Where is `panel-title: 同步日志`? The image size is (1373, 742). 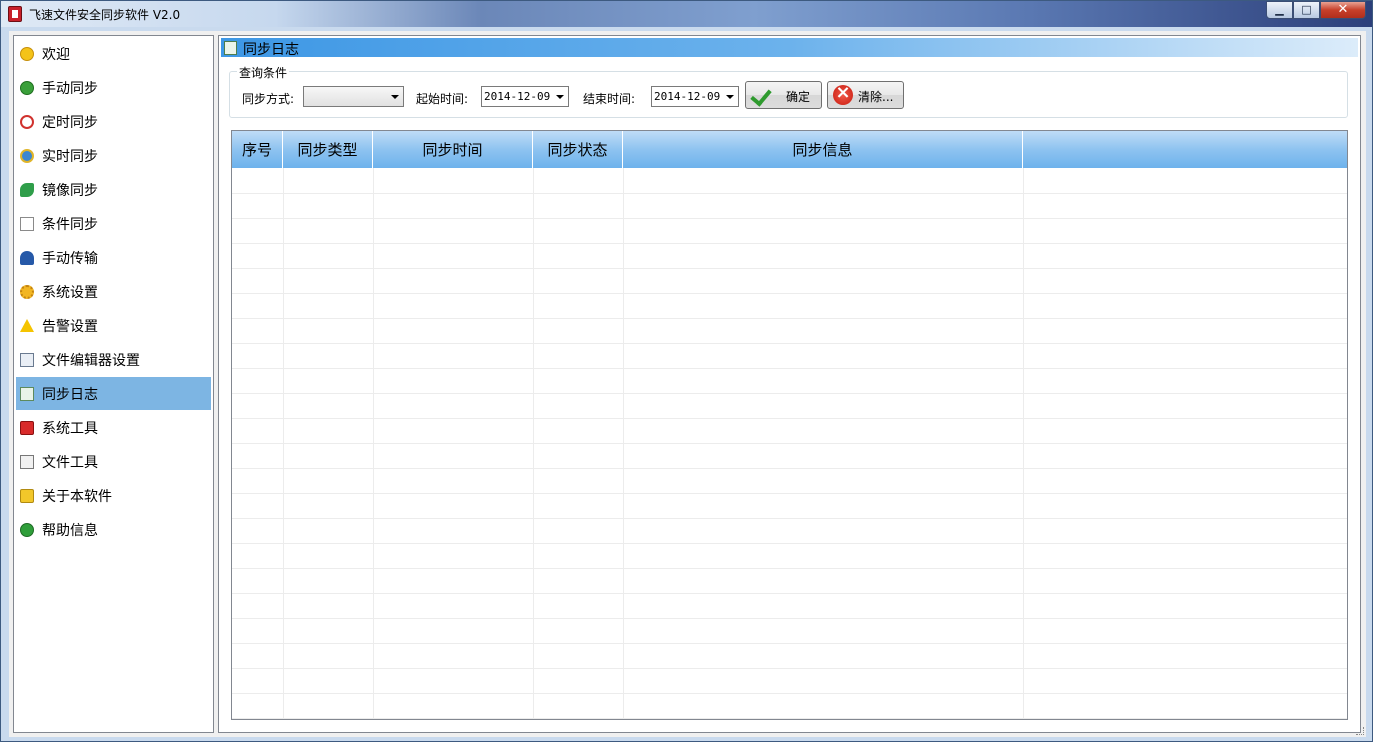 panel-title: 同步日志 is located at coordinates (271, 50).